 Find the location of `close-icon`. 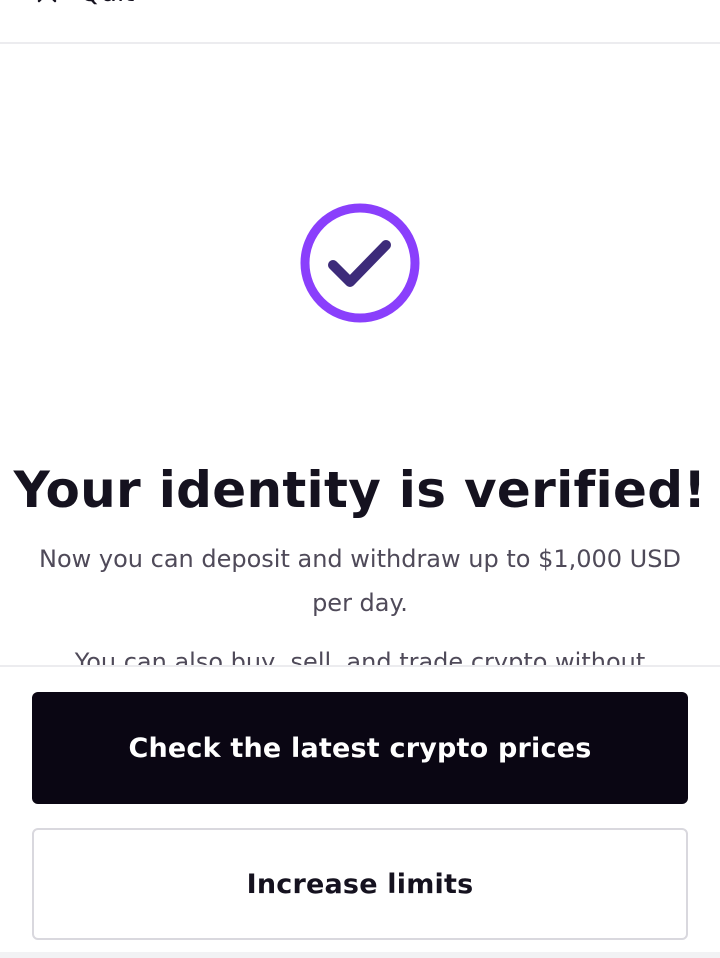

close-icon is located at coordinates (47, 2).